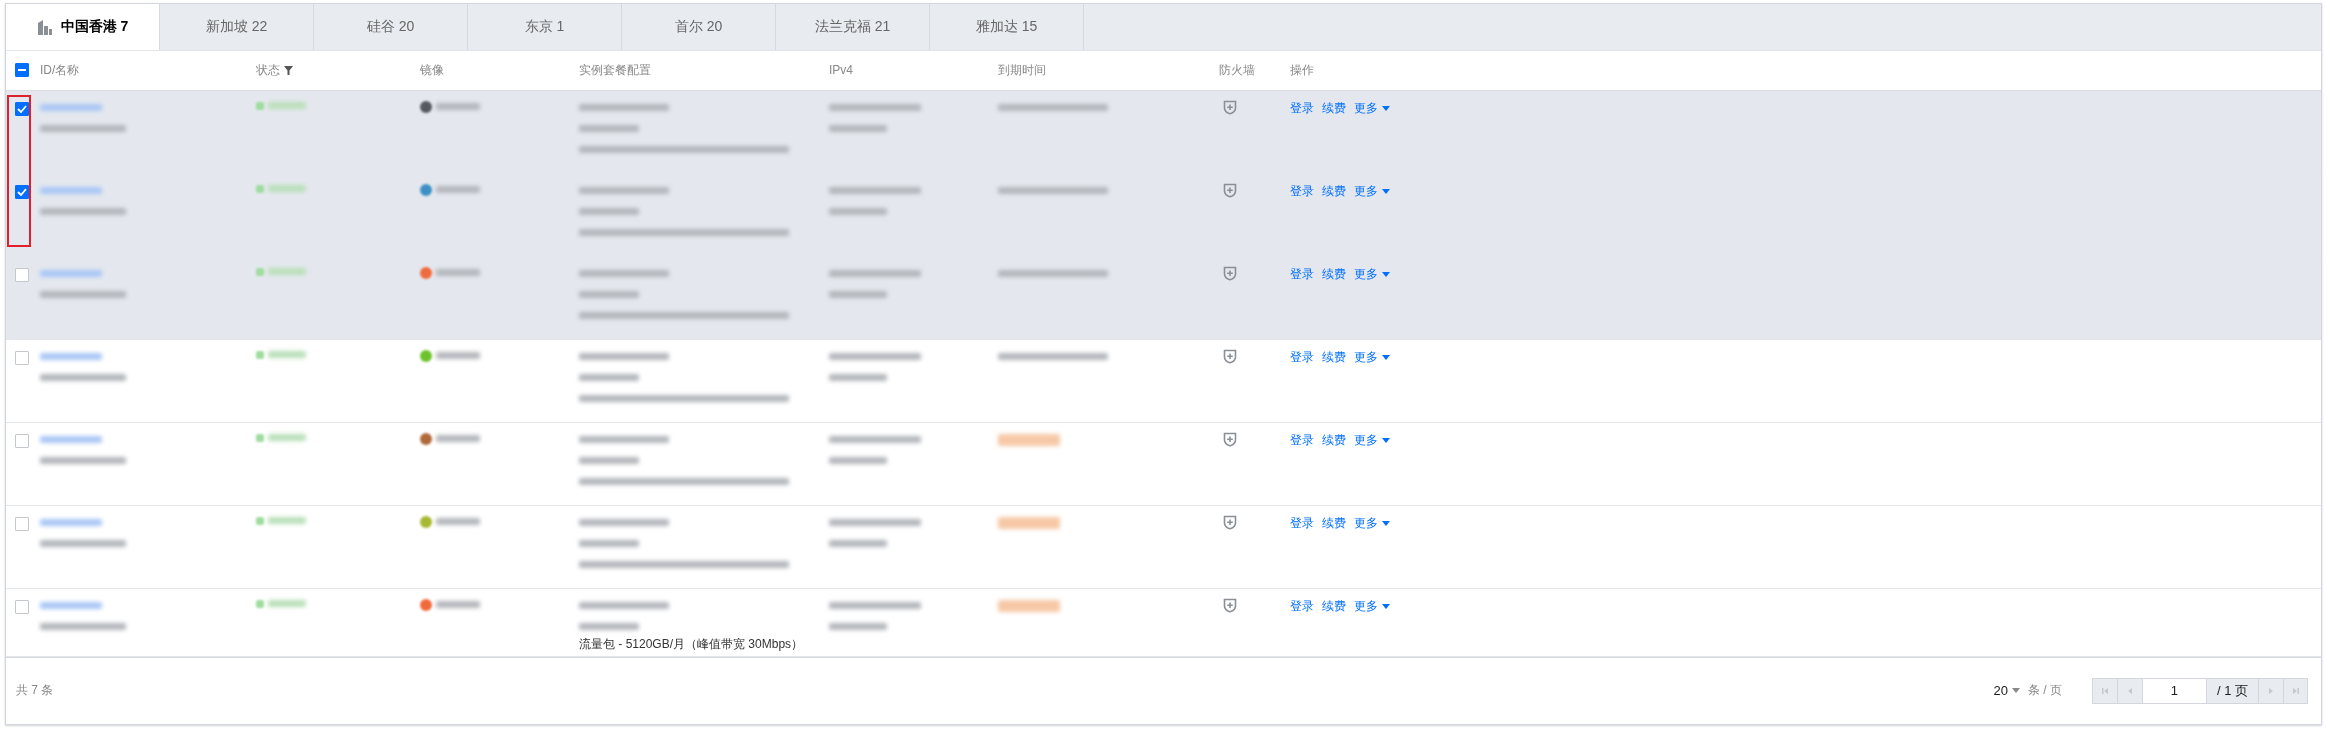 This screenshot has width=2327, height=729. Describe the element at coordinates (2173, 690) in the screenshot. I see `page-input: 1` at that location.